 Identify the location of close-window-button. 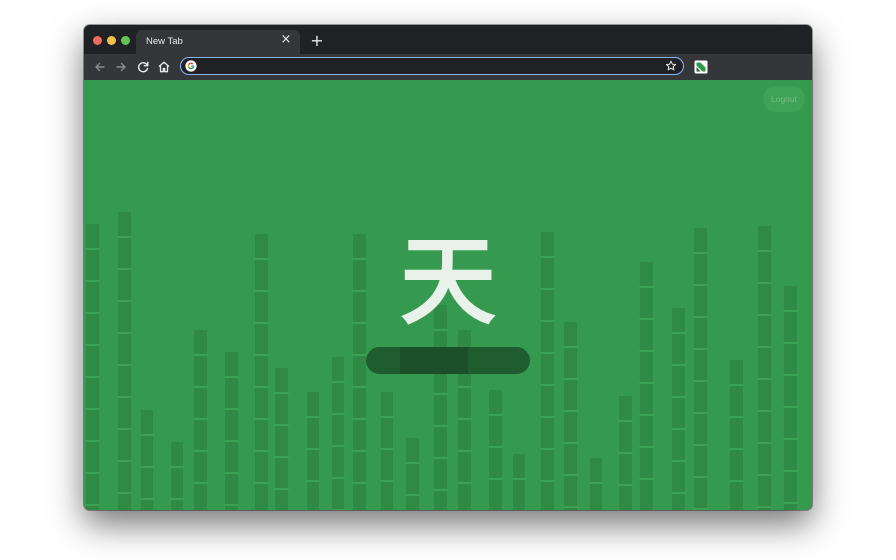
(97, 40).